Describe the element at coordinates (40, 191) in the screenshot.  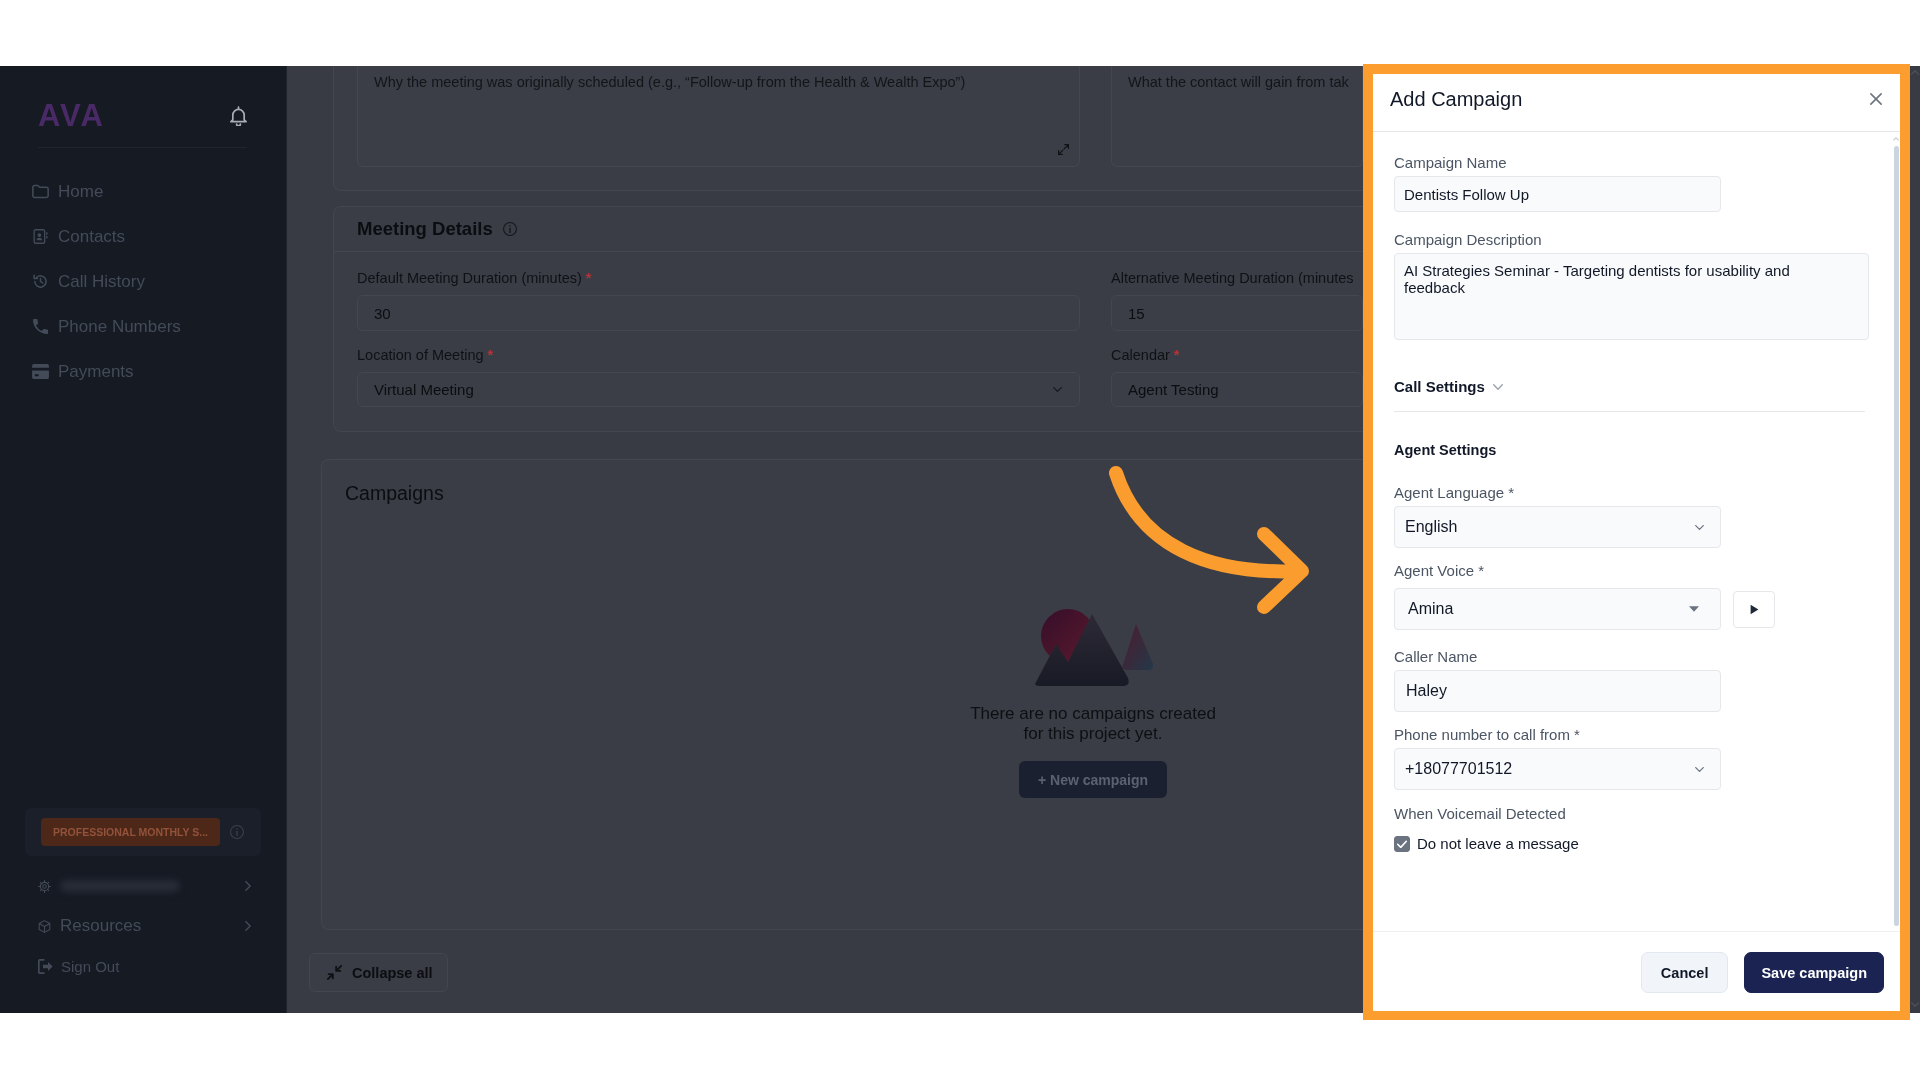
I see `folder-icon` at that location.